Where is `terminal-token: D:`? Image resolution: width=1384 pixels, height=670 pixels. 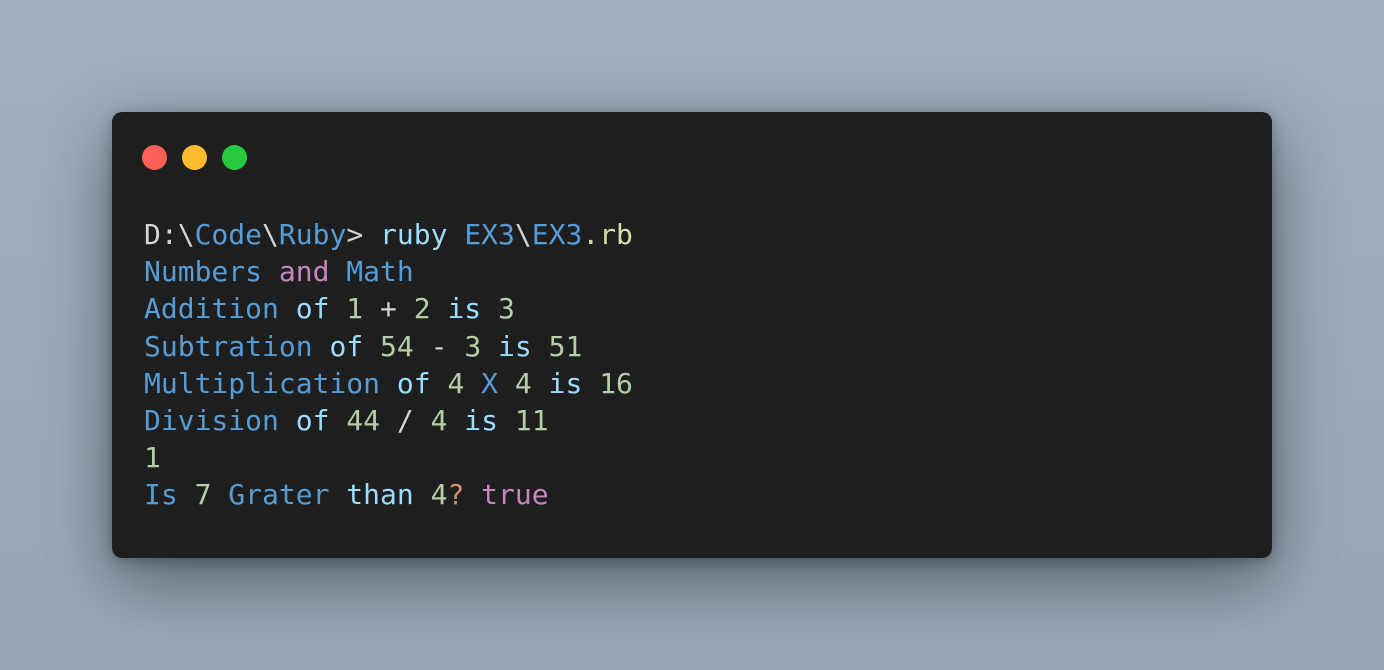 terminal-token: D: is located at coordinates (161, 234).